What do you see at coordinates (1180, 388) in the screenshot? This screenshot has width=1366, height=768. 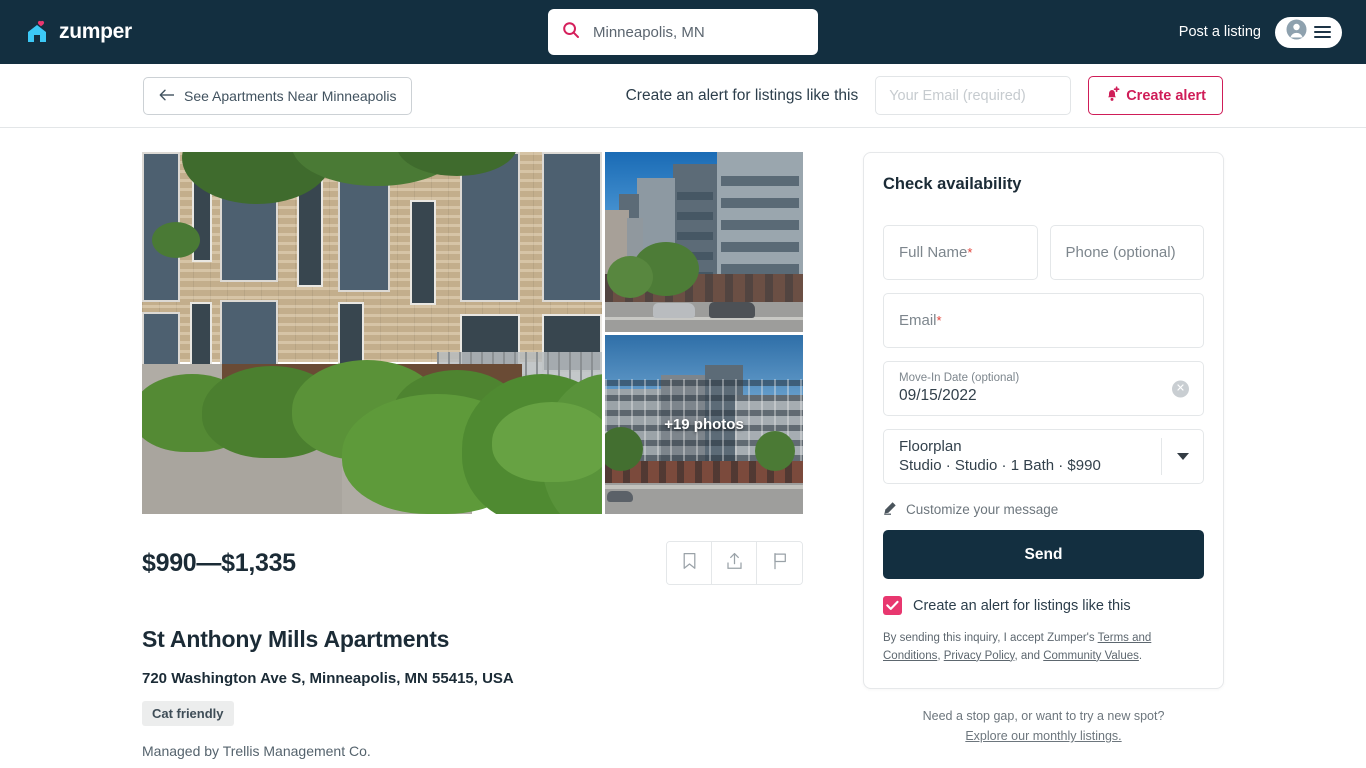 I see `clear-circle-x-icon: ✕` at bounding box center [1180, 388].